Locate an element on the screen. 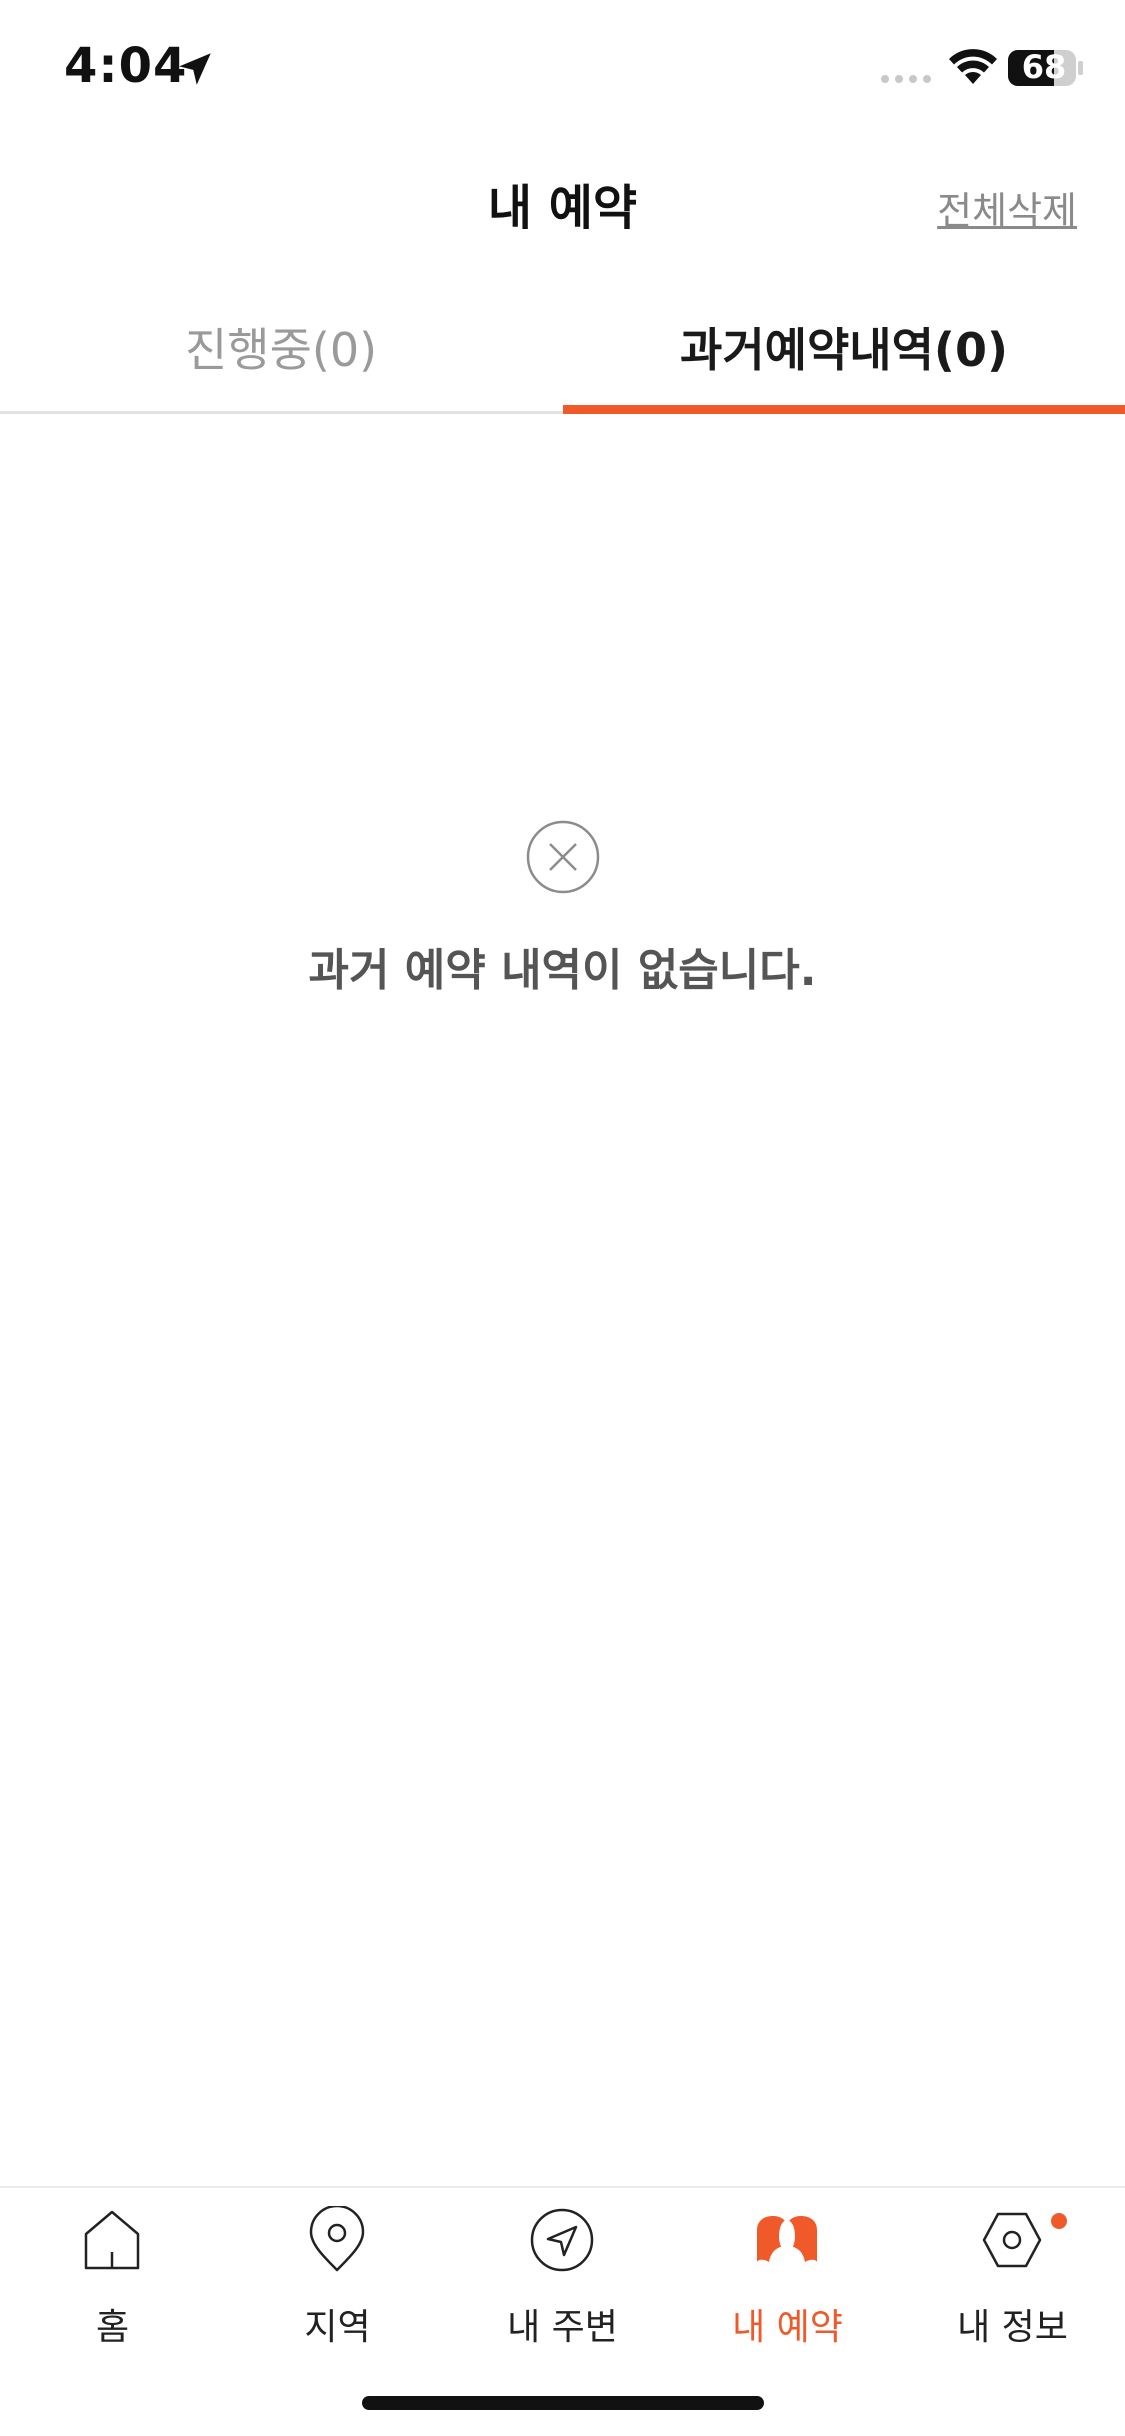  cellular-signal-icon is located at coordinates (906, 79).